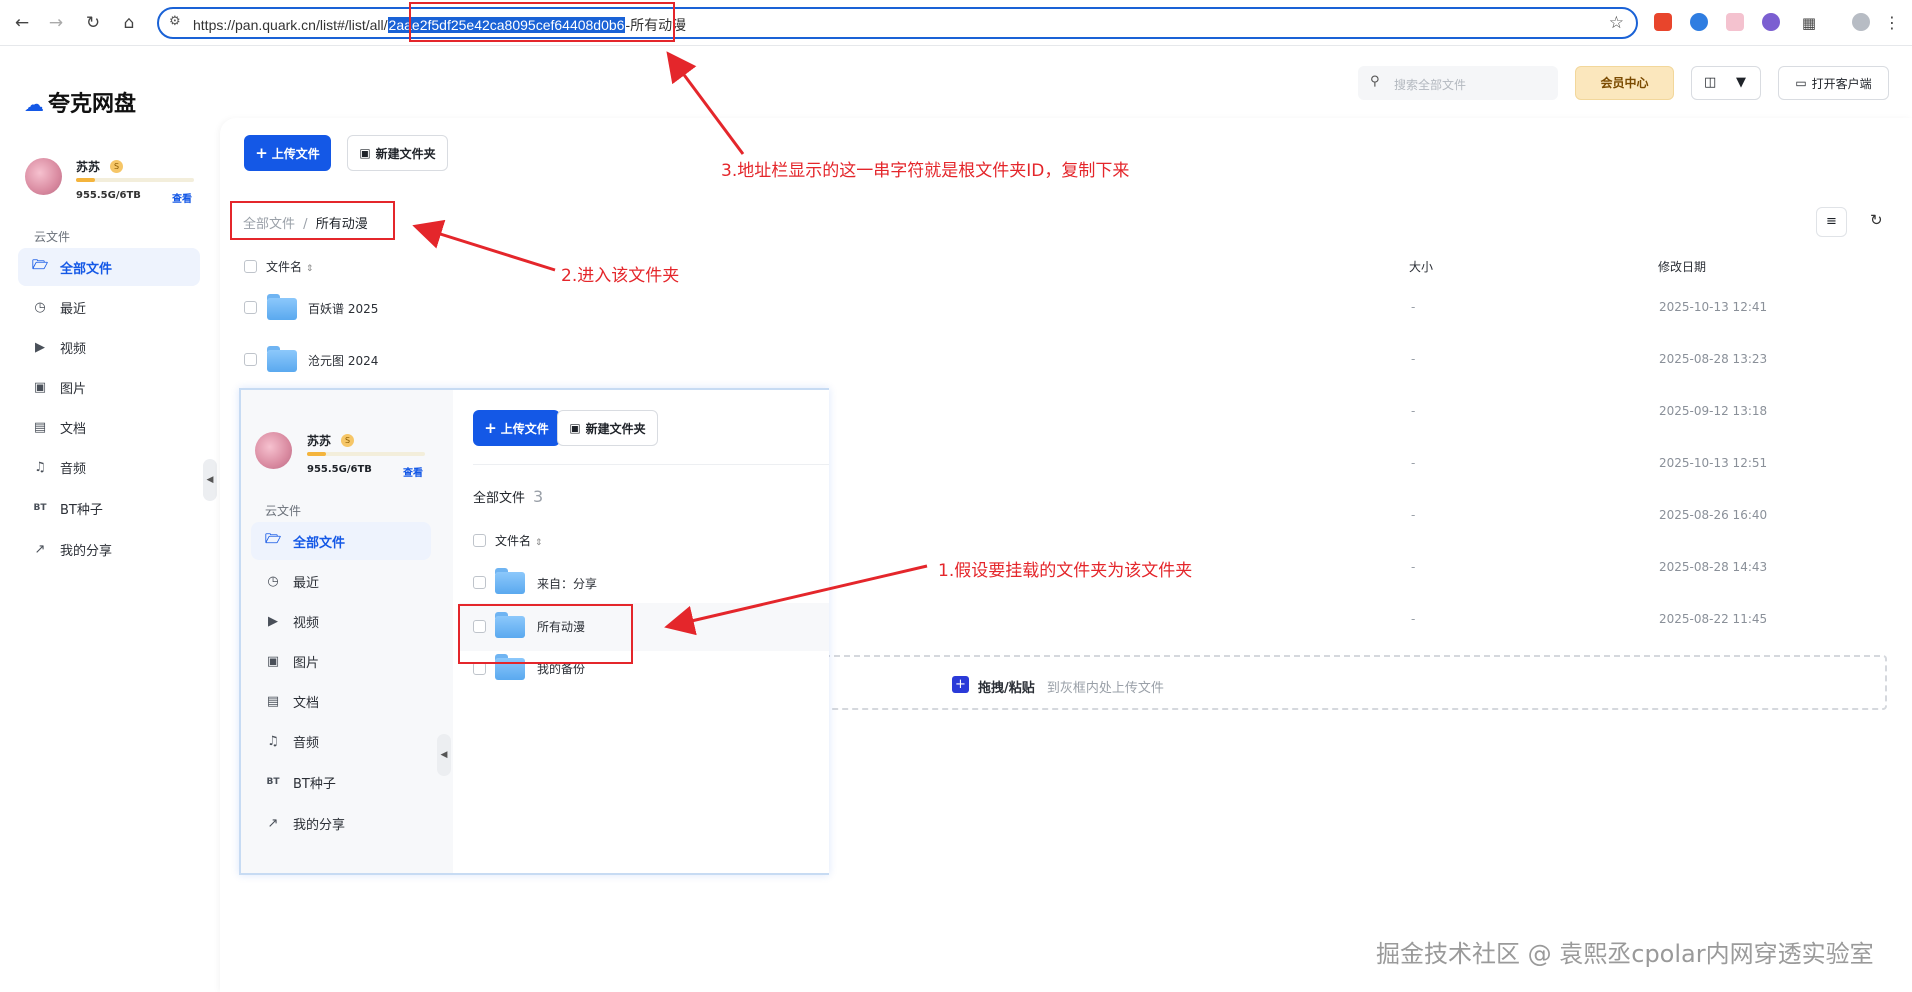  What do you see at coordinates (1624, 83) in the screenshot?
I see `vip-center-button: 会员中心` at bounding box center [1624, 83].